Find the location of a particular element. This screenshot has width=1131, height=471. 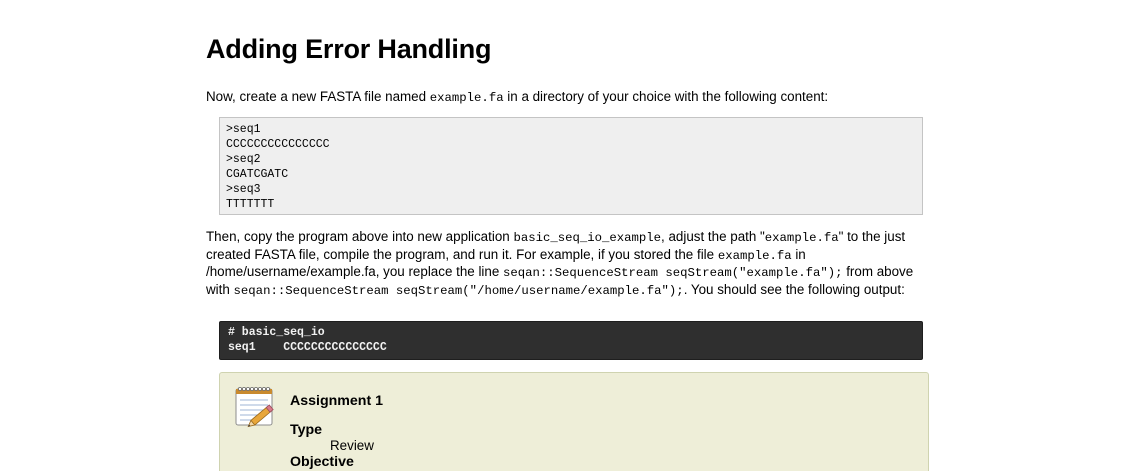

console-line: # basic_seq_io is located at coordinates (276, 332).